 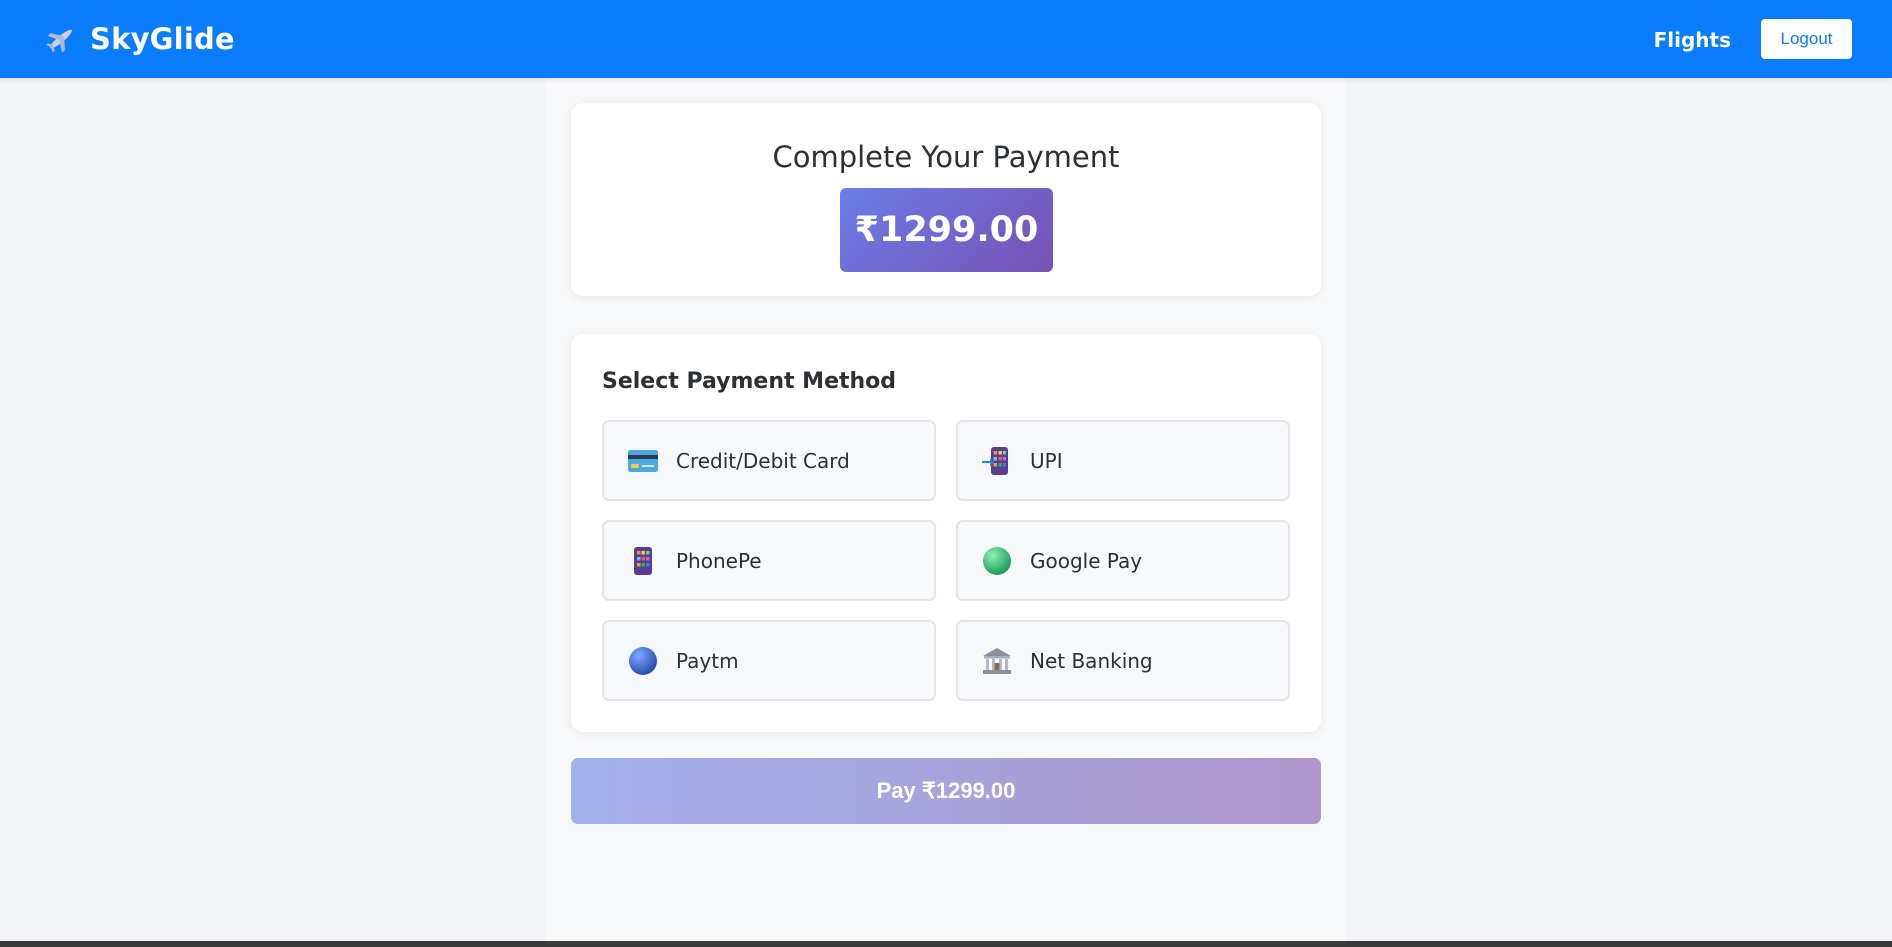 I want to click on pay-button: Pay ₹1299.00, so click(x=946, y=791).